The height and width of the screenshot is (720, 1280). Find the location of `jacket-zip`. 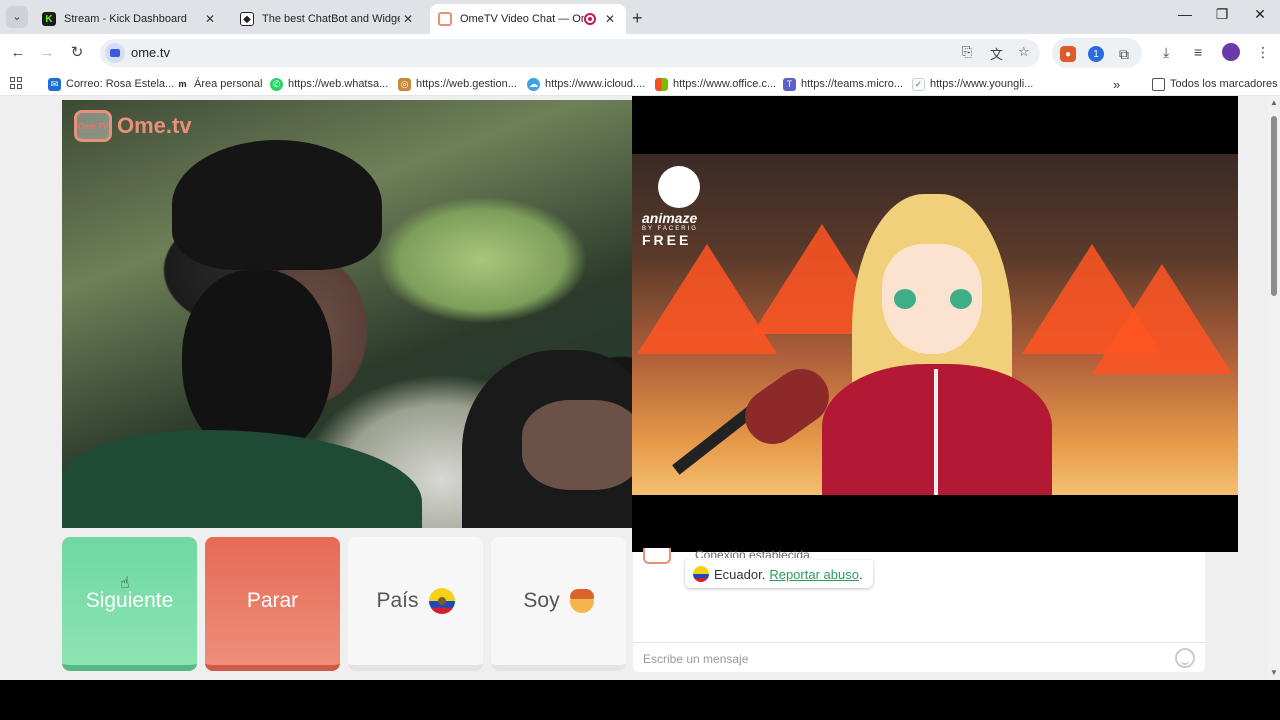

jacket-zip is located at coordinates (936, 432).